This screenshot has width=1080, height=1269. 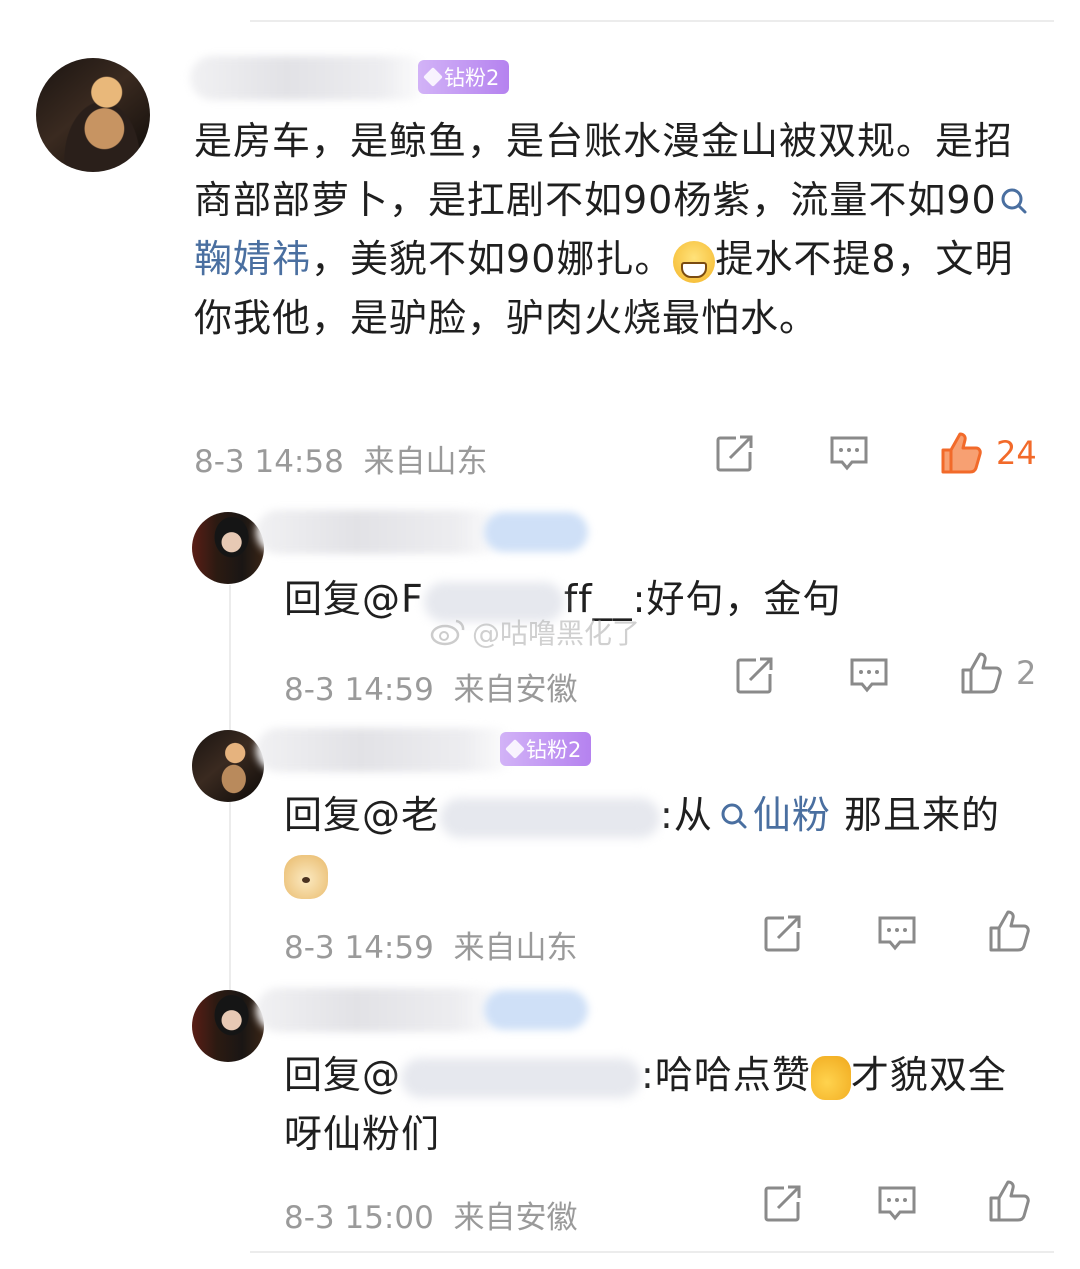 I want to click on reply-meta: 8-3 15:00 来自安徽, so click(x=431, y=1218).